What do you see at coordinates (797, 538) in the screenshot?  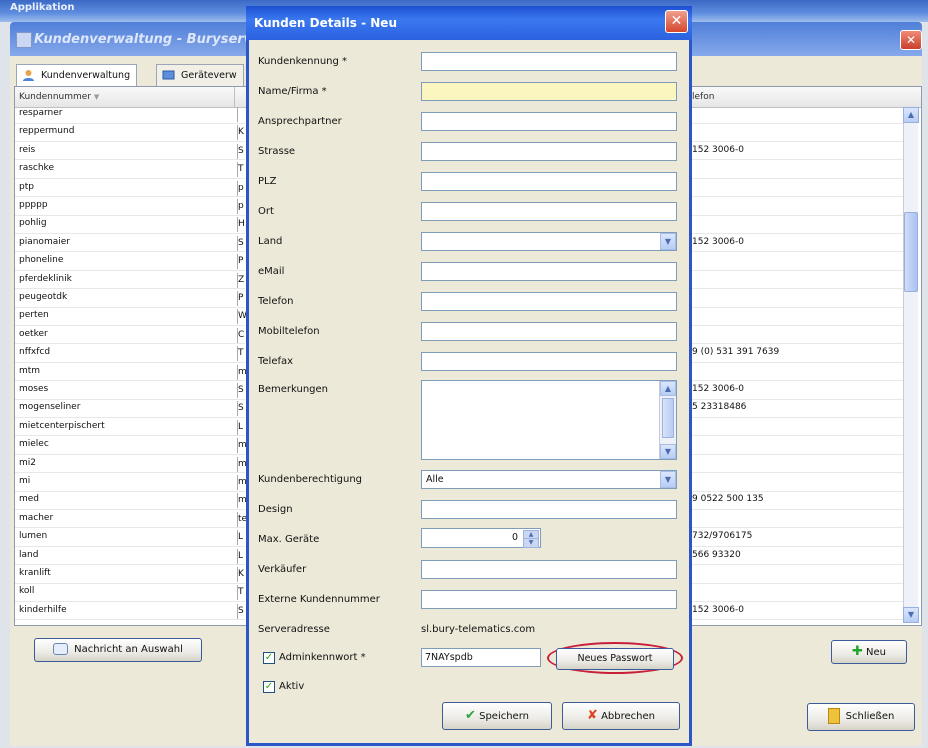 I see `table-row-telefon: 732/9706175` at bounding box center [797, 538].